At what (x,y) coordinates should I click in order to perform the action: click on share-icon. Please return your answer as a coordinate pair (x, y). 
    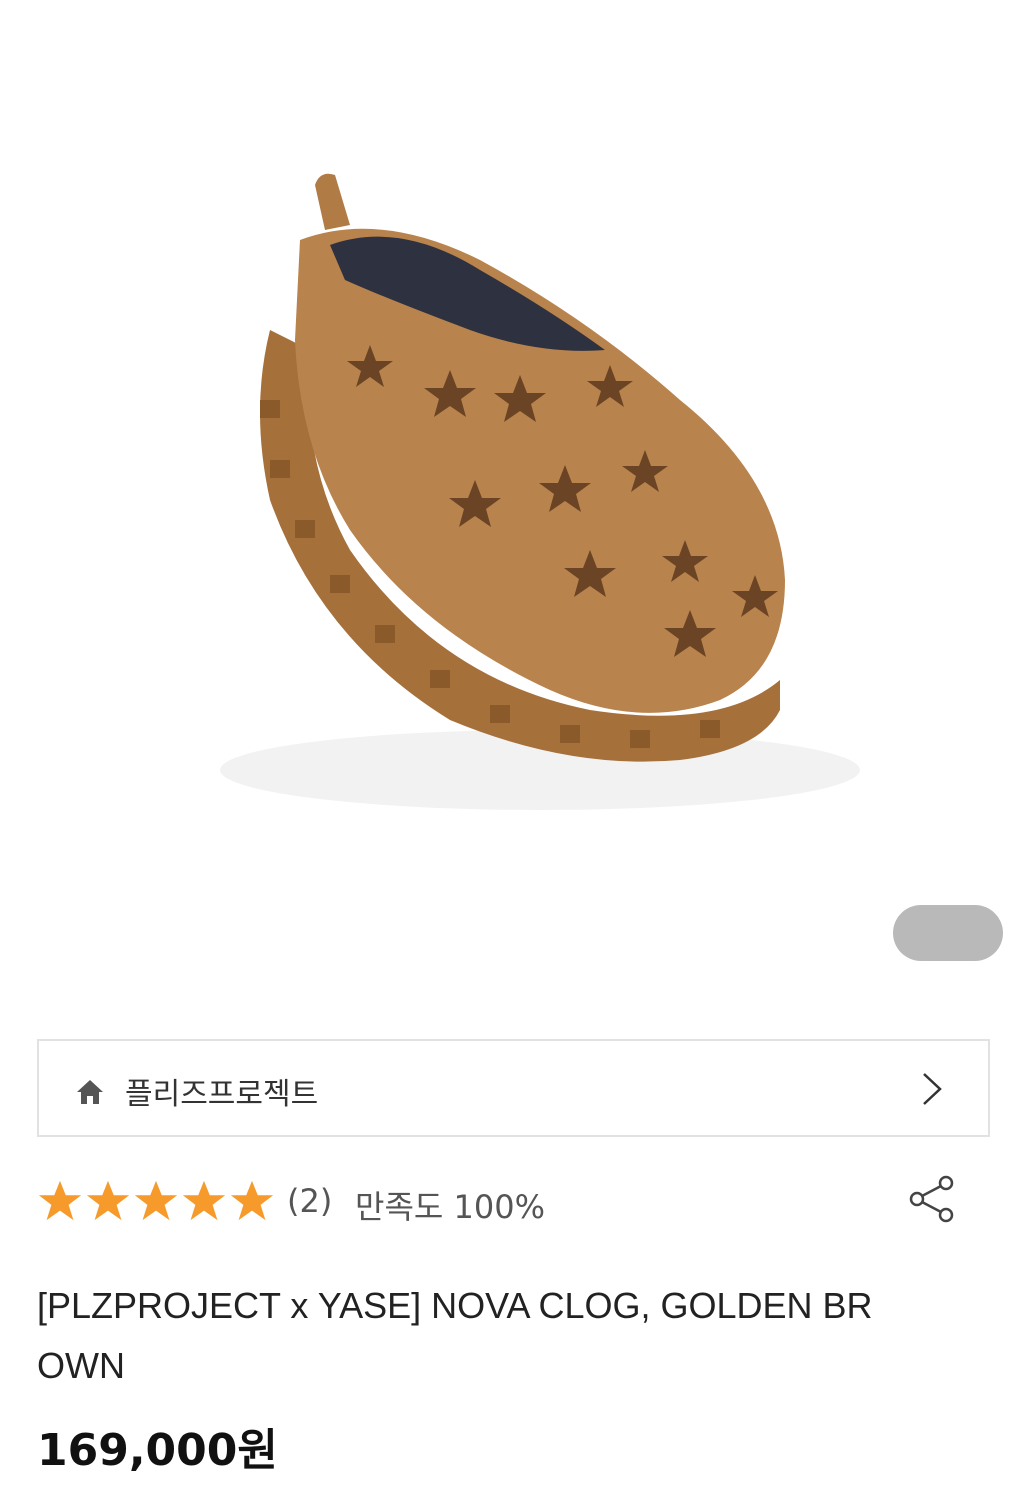
    Looking at the image, I should click on (932, 1199).